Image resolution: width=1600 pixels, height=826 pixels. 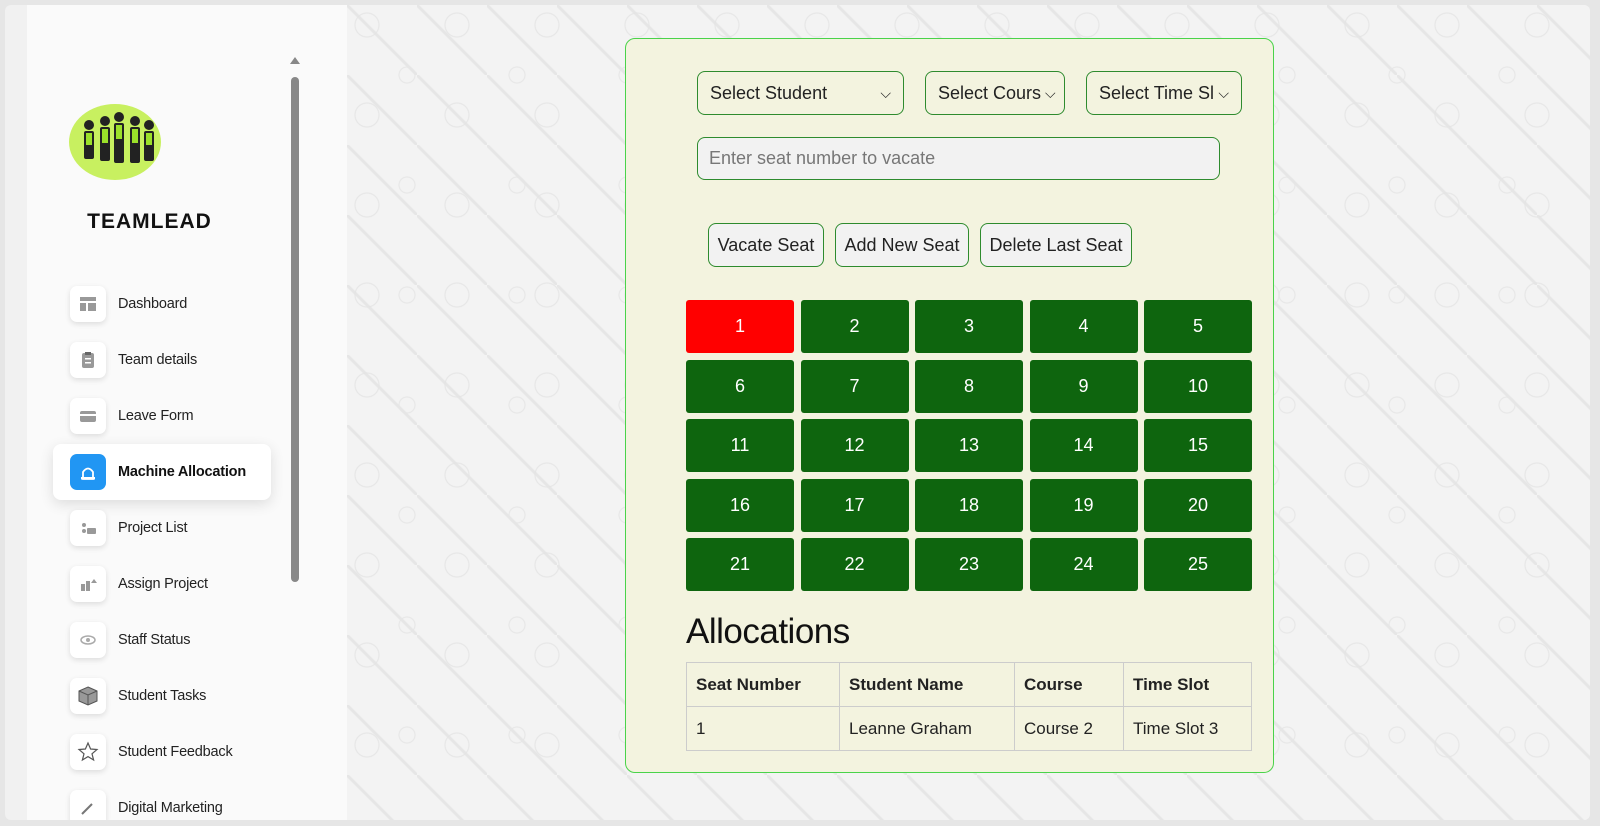 What do you see at coordinates (1083, 505) in the screenshot?
I see `seat-19: 19` at bounding box center [1083, 505].